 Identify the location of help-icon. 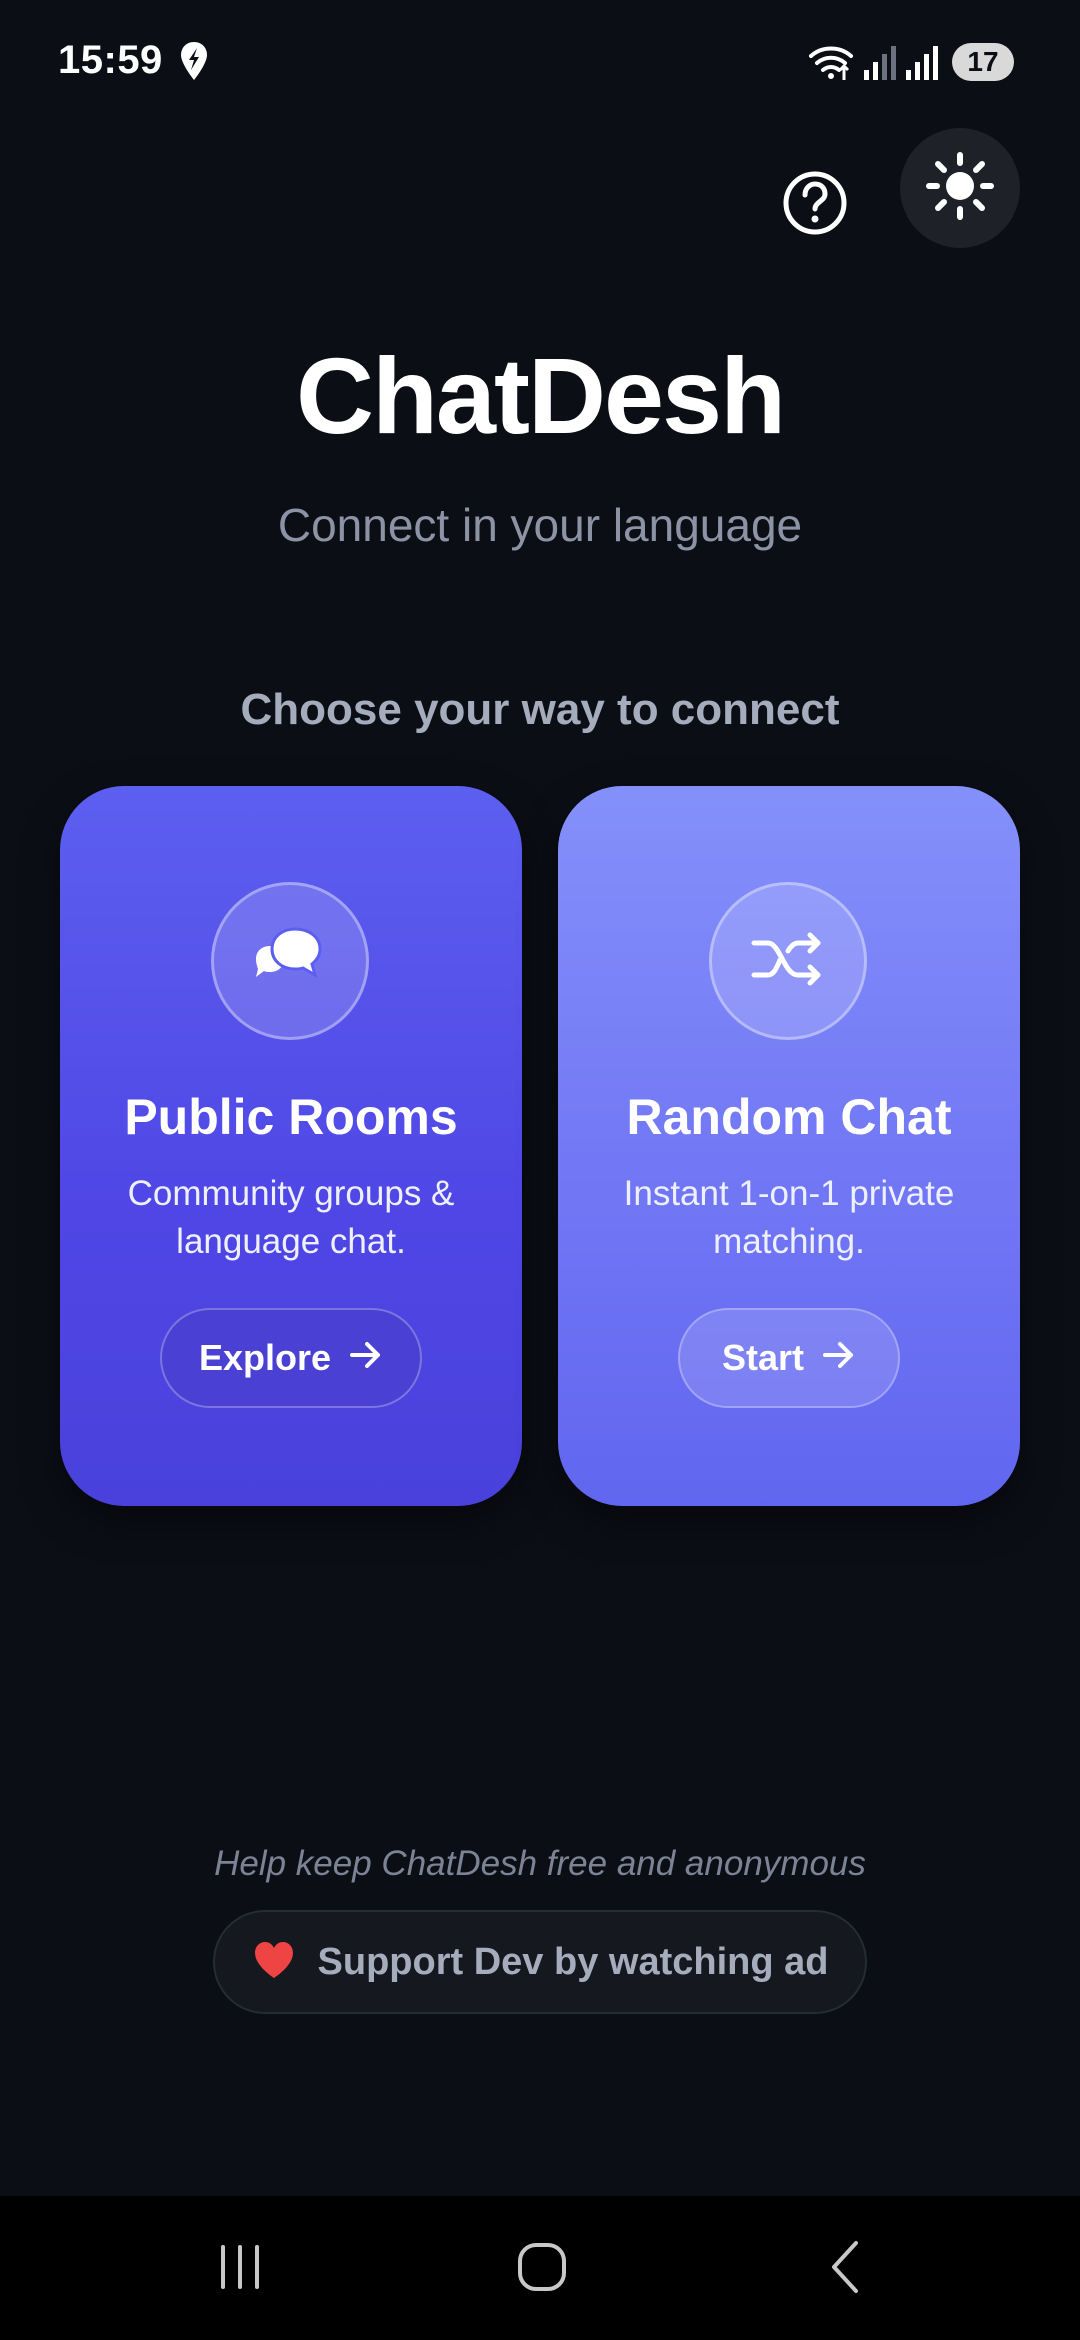
(815, 205).